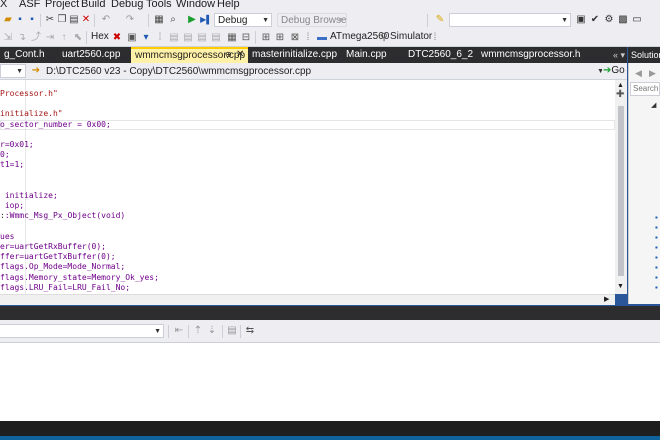 The height and width of the screenshot is (440, 660). What do you see at coordinates (366, 54) in the screenshot?
I see `tab-label: Main.cpp` at bounding box center [366, 54].